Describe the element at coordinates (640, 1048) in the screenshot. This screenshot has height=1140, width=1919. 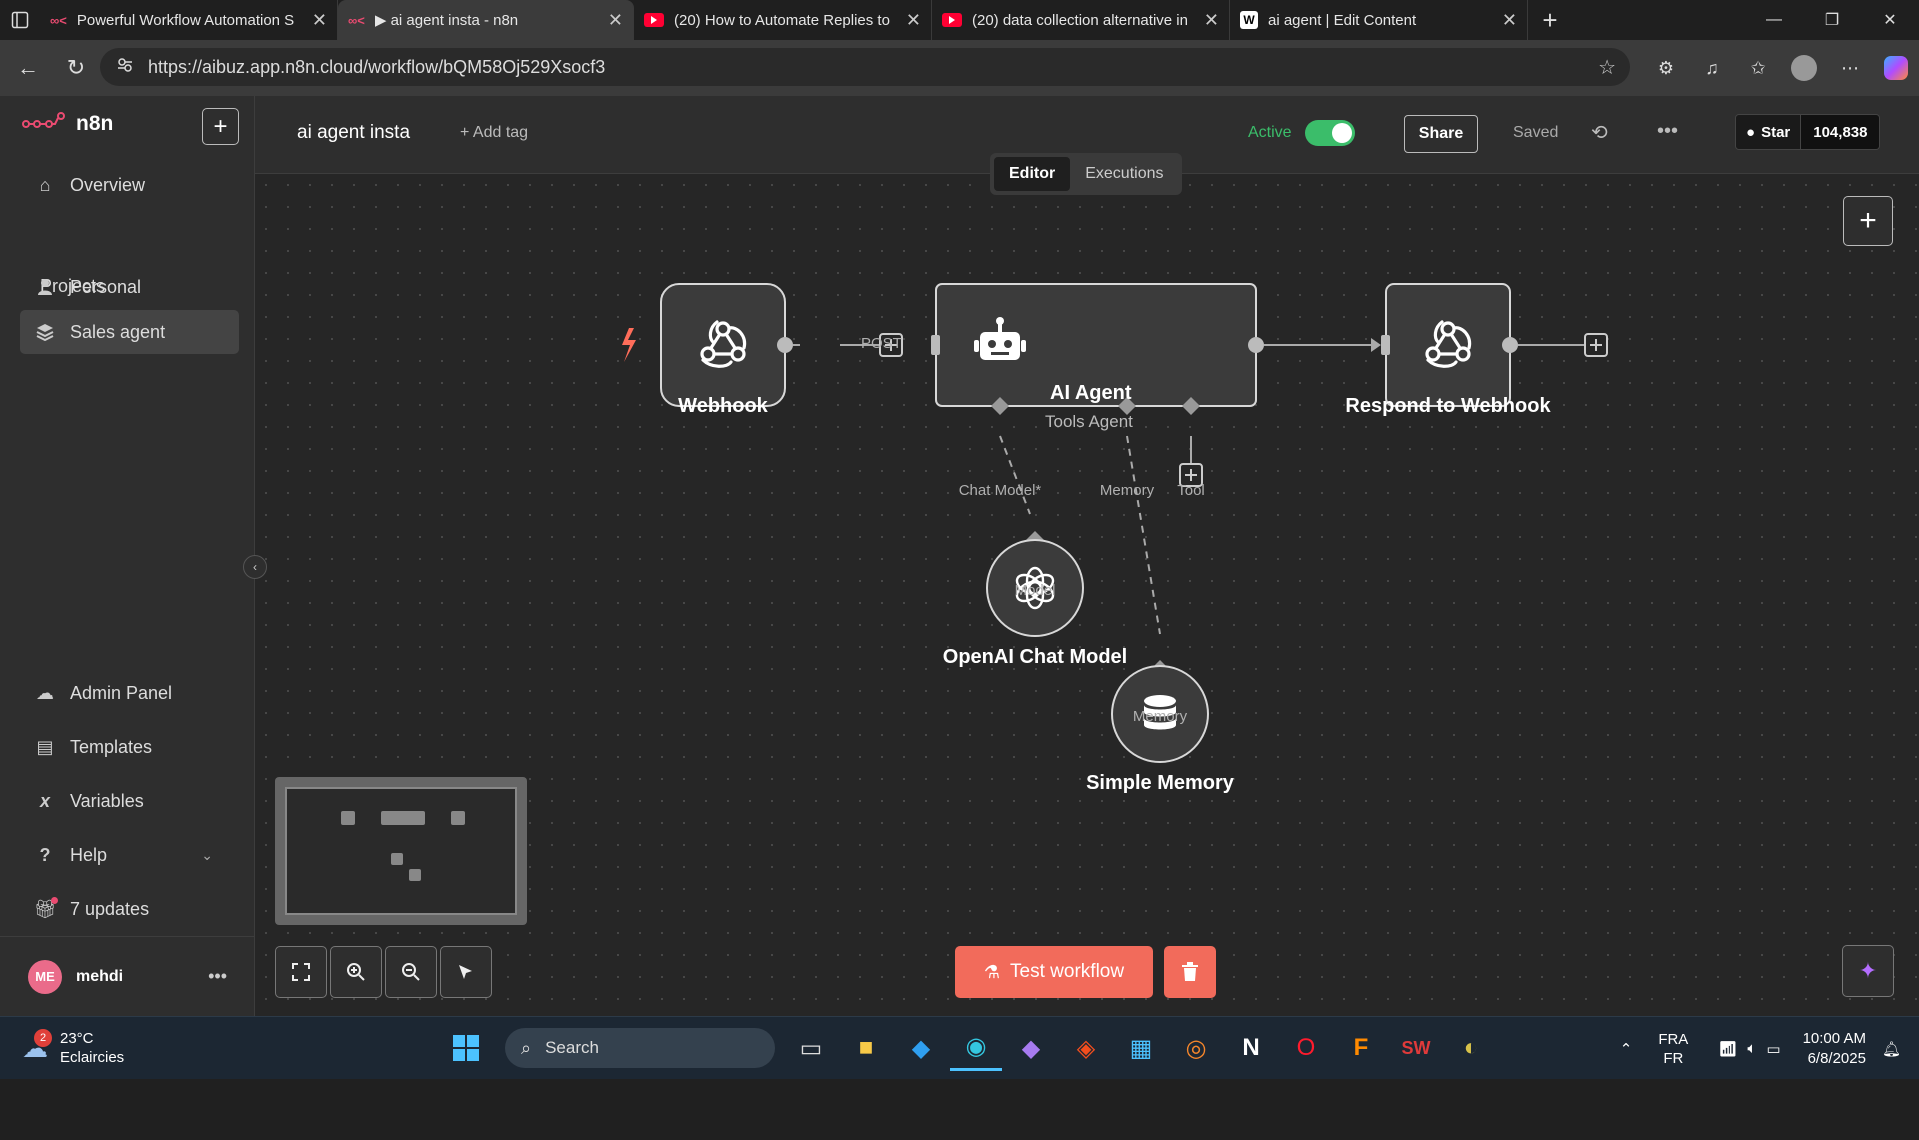
I see `taskbar-search: ⌕ Search` at that location.